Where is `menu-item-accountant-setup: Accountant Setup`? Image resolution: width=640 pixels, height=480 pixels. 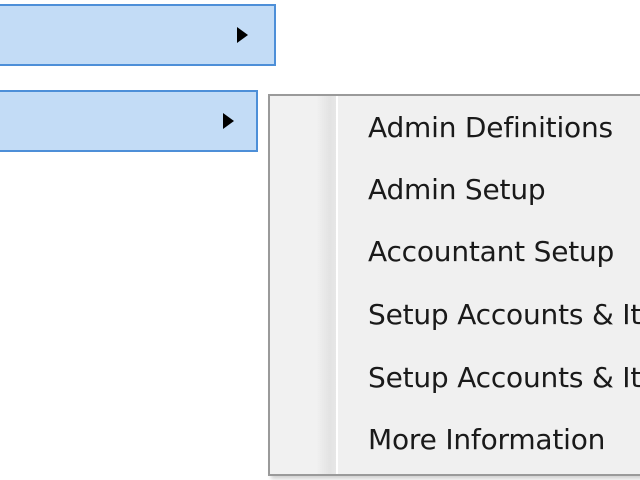
menu-item-accountant-setup: Accountant Setup is located at coordinates (491, 252).